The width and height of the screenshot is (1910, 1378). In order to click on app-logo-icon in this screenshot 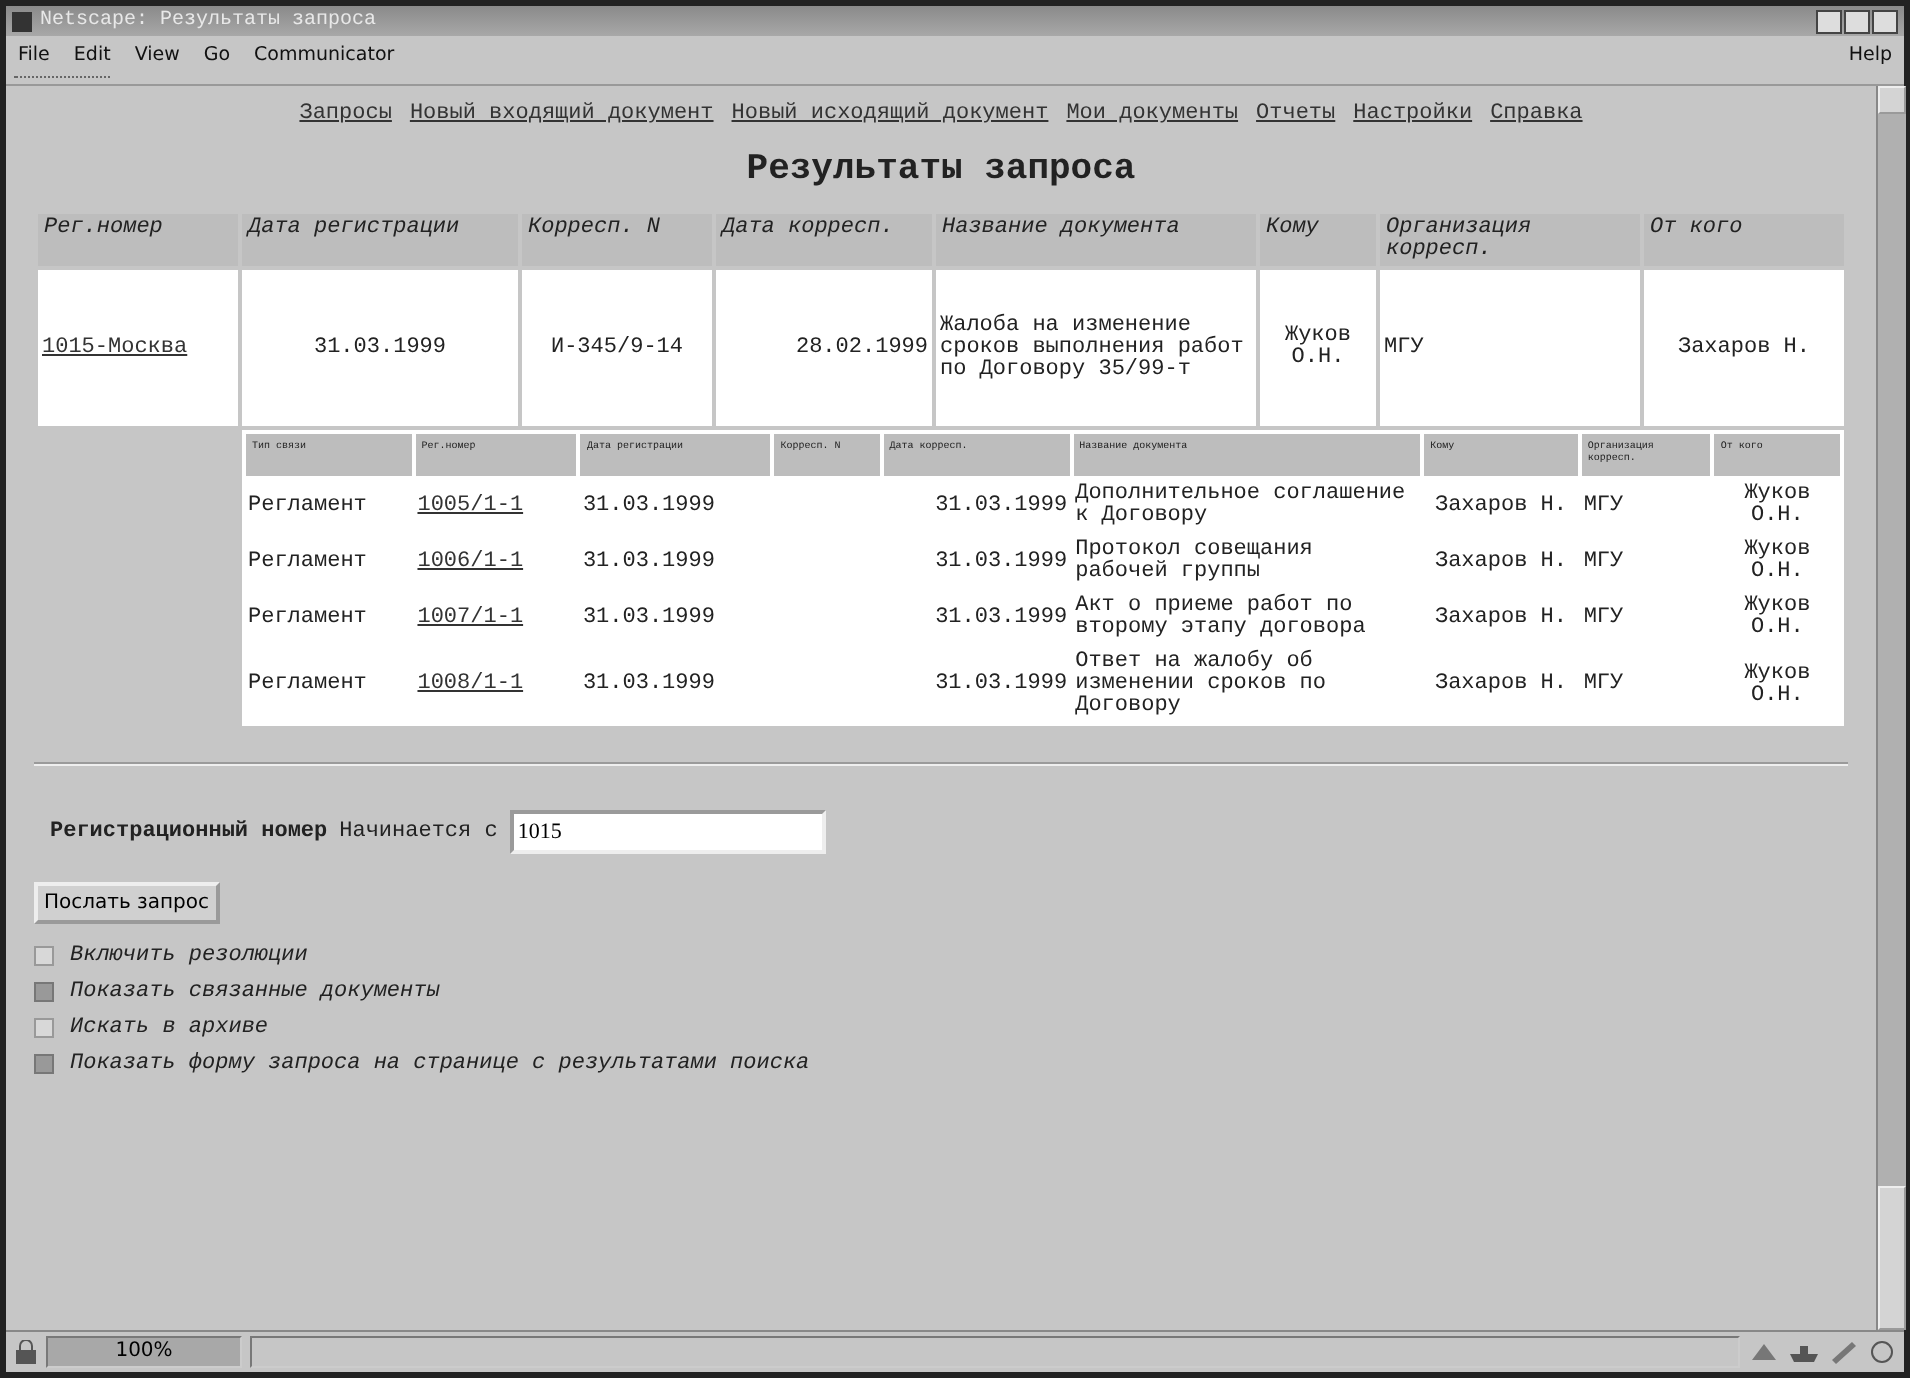, I will do `click(22, 21)`.